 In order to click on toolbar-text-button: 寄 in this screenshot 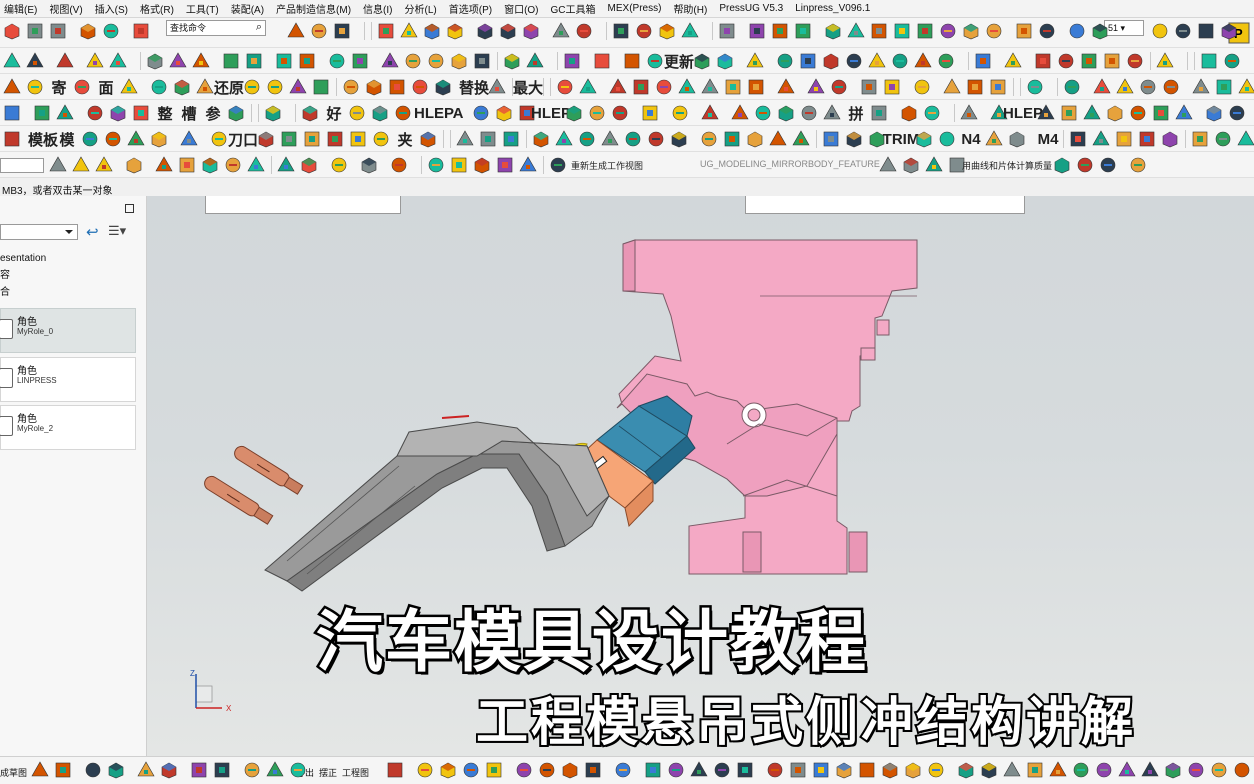, I will do `click(59, 87)`.